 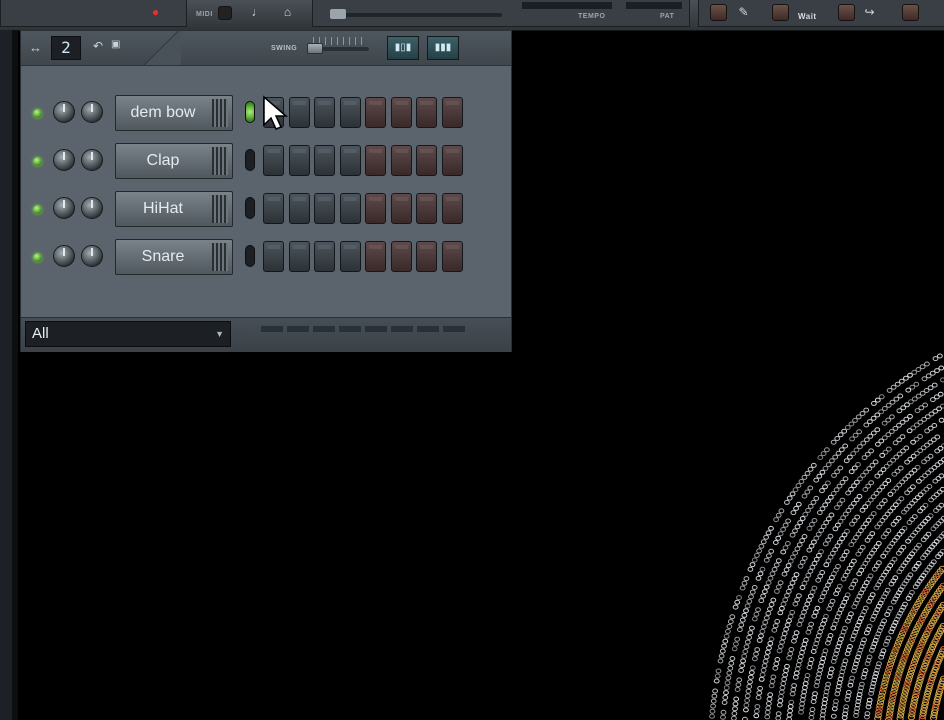 What do you see at coordinates (174, 209) in the screenshot?
I see `channel-name-button: HiHat` at bounding box center [174, 209].